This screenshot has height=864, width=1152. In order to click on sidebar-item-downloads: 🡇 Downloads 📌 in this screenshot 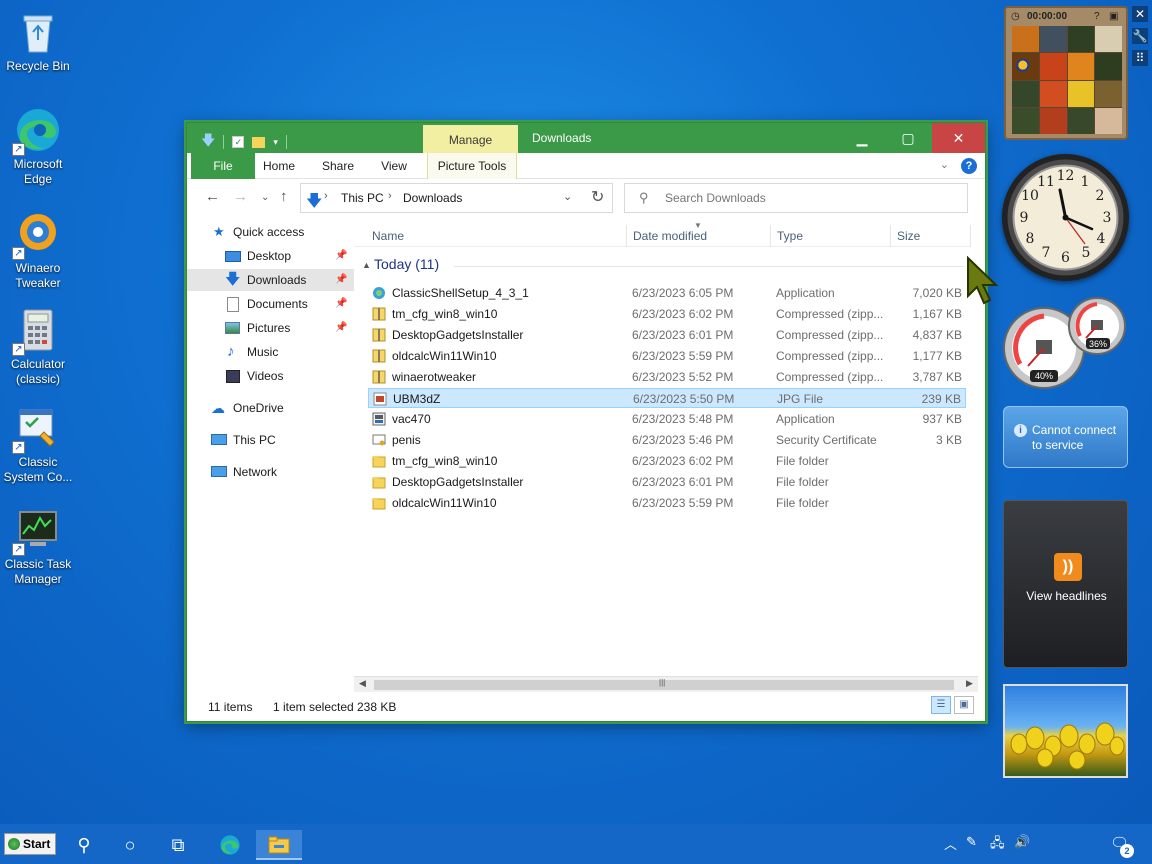, I will do `click(270, 280)`.